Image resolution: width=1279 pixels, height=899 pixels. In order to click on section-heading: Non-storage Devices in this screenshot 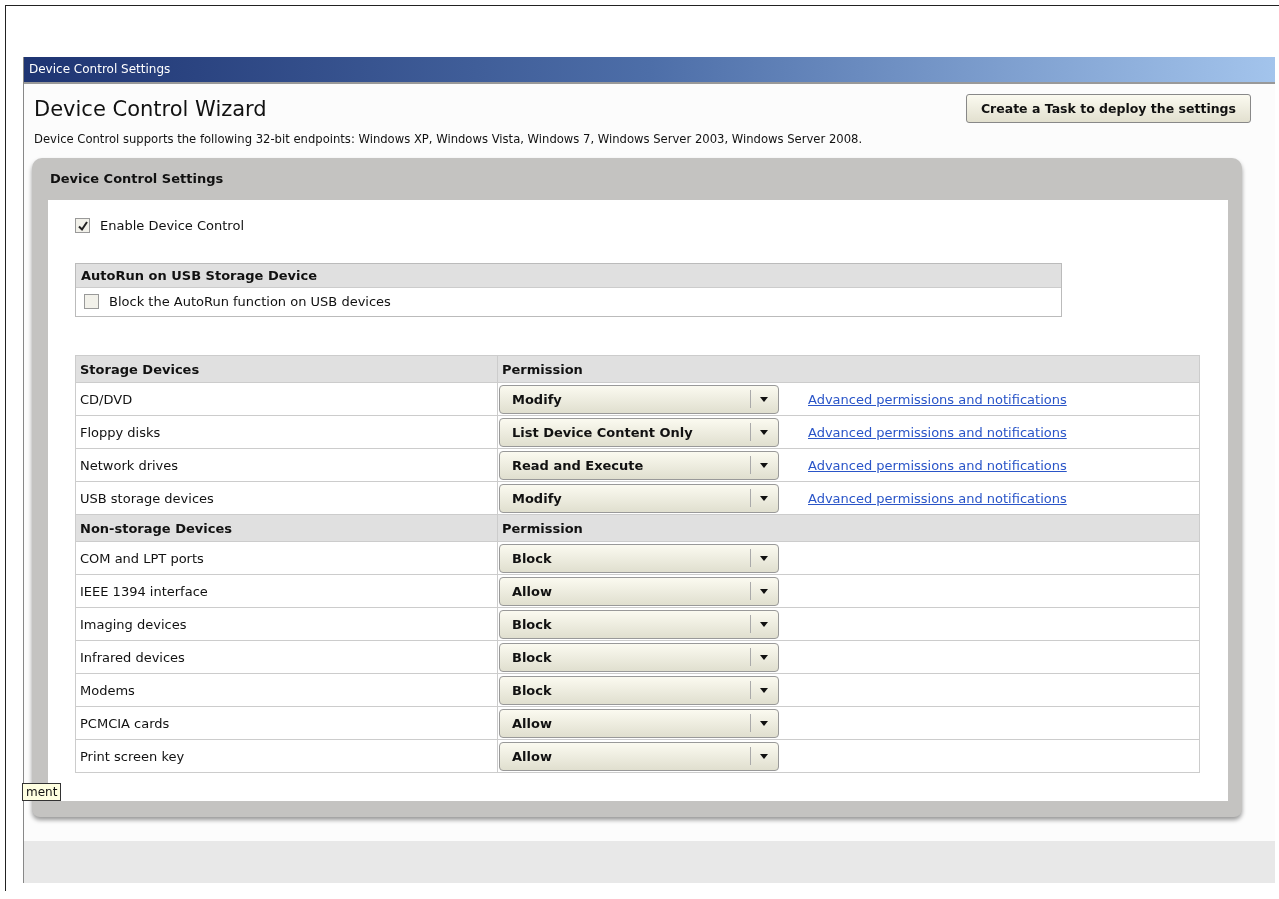, I will do `click(286, 528)`.